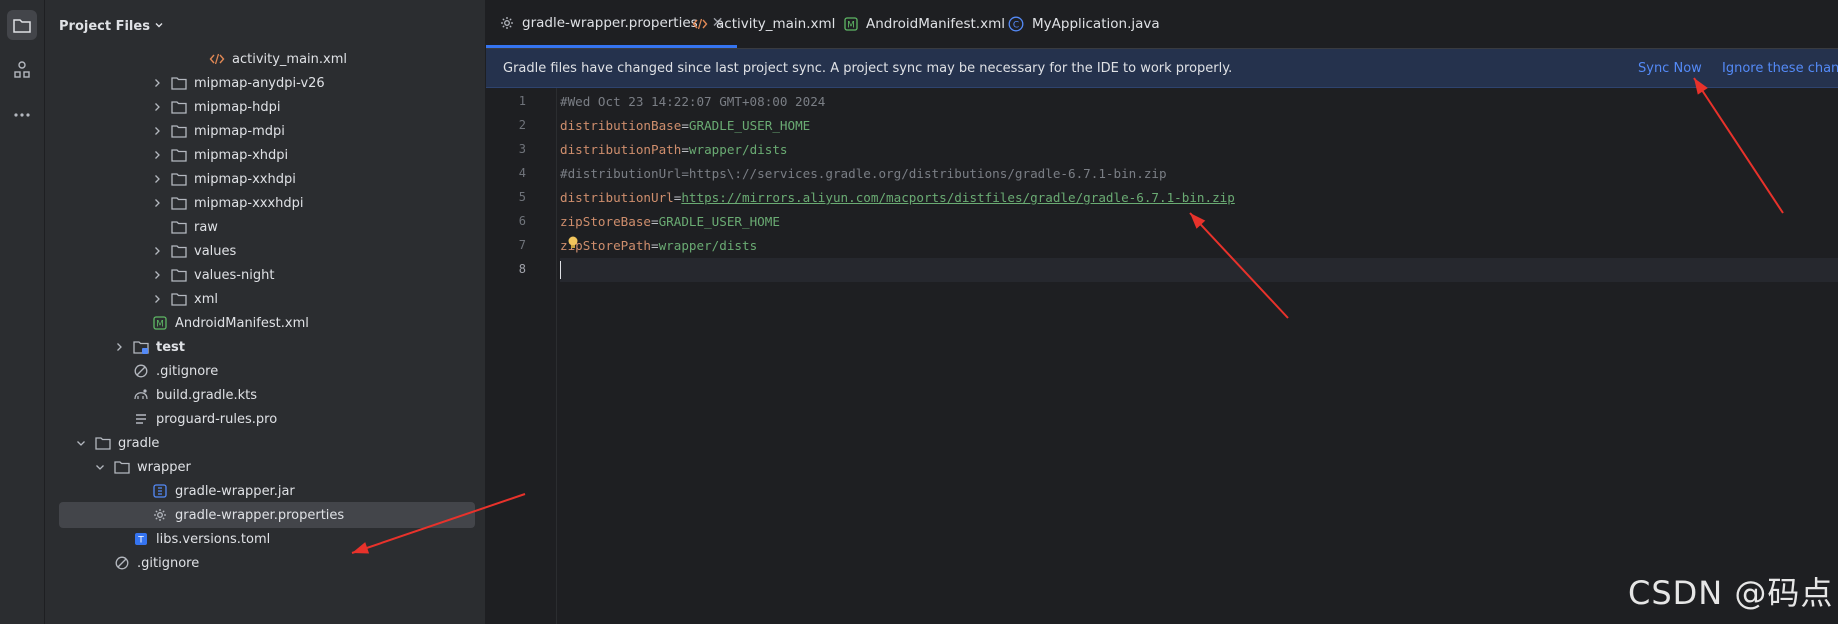 This screenshot has width=1838, height=624. What do you see at coordinates (260, 419) in the screenshot?
I see `tree-item: proguard-rules.pro` at bounding box center [260, 419].